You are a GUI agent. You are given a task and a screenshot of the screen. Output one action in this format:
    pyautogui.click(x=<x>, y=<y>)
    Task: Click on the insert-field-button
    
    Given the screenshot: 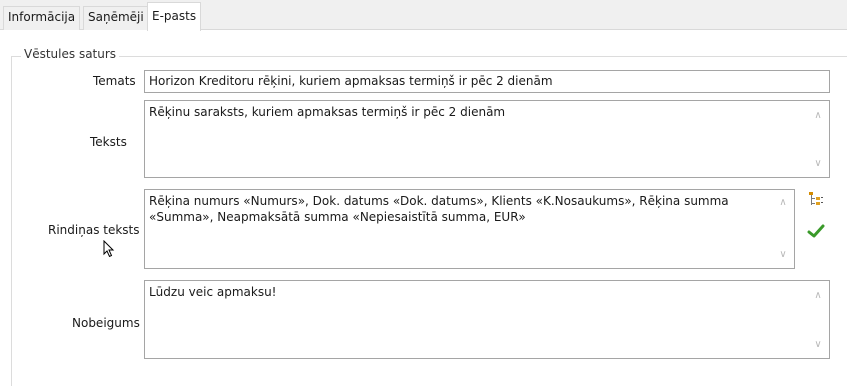 What is the action you would take?
    pyautogui.click(x=816, y=200)
    